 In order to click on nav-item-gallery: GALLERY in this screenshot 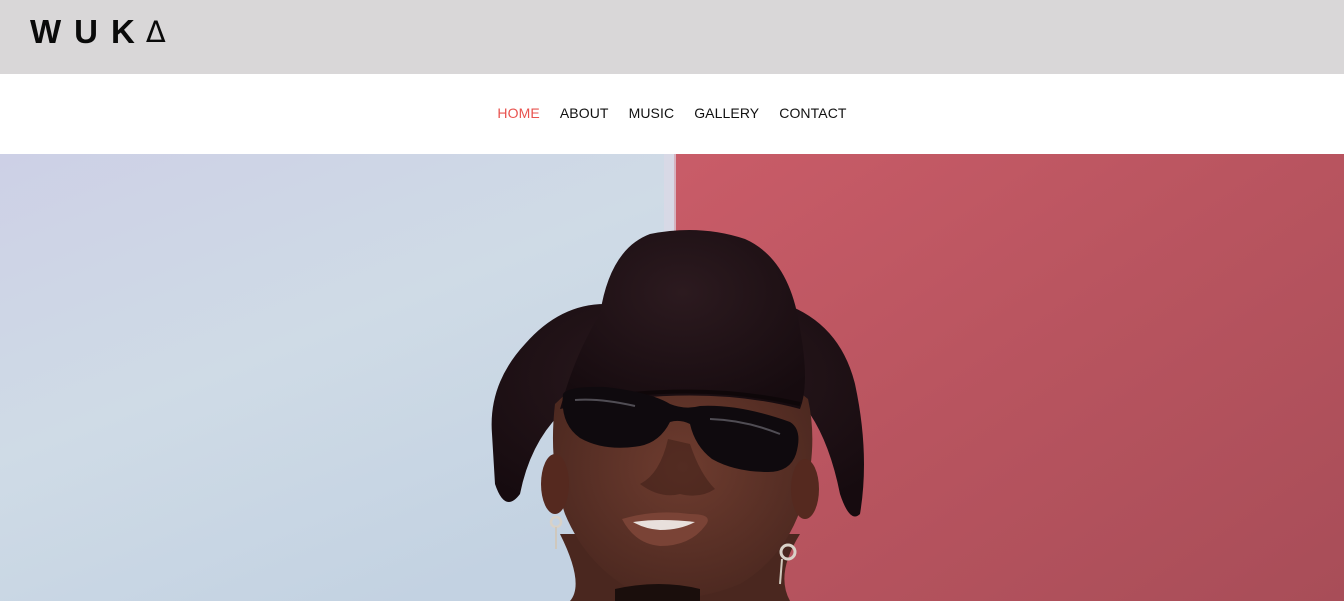, I will do `click(726, 114)`.